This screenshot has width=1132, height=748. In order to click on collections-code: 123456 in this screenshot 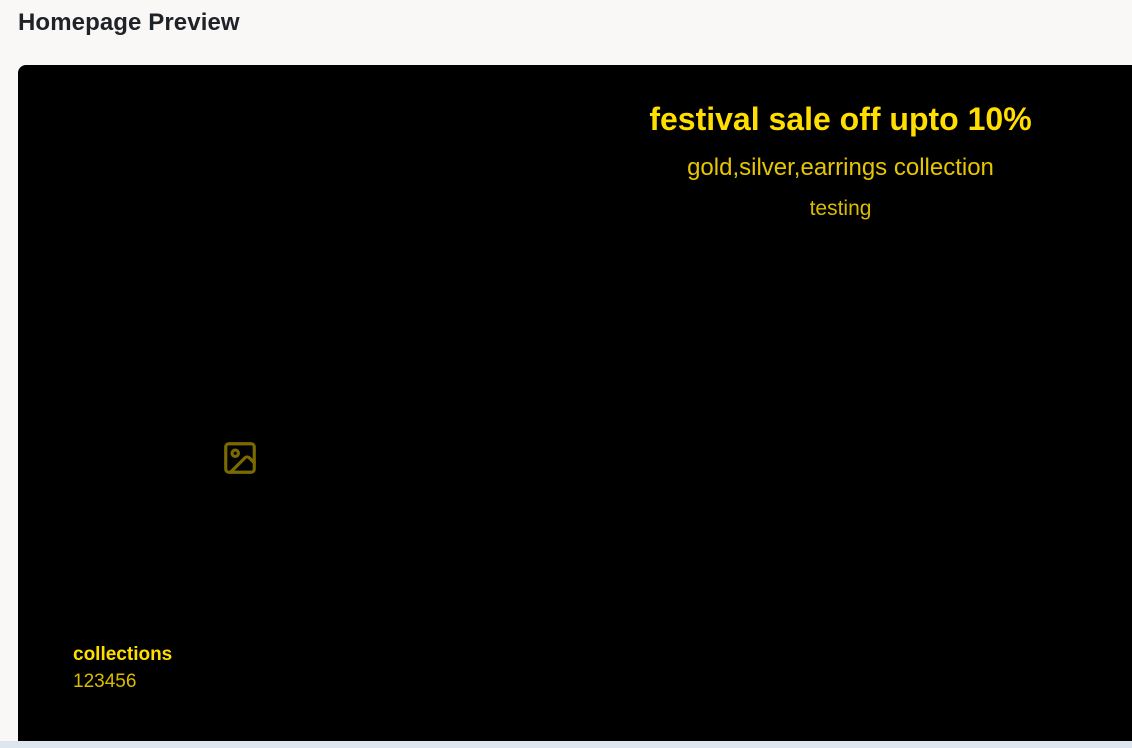, I will do `click(105, 681)`.